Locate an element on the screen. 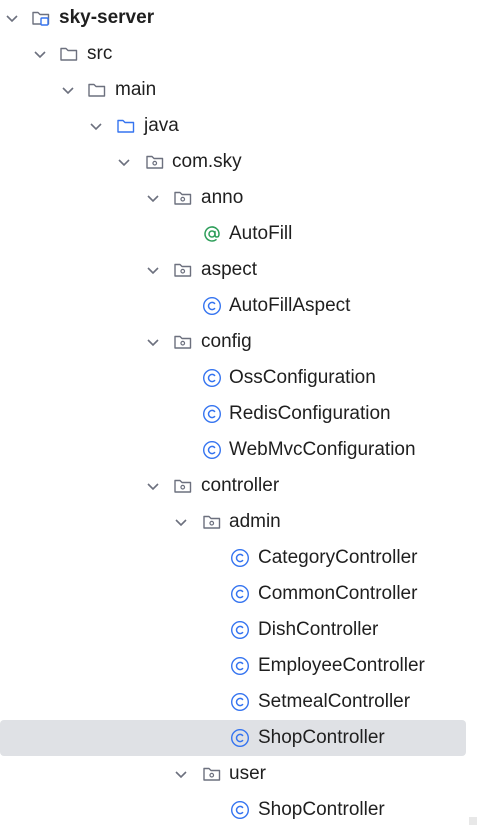 The image size is (477, 825). tree-row-autofillaspect: AutoFillAspect is located at coordinates (233, 306).